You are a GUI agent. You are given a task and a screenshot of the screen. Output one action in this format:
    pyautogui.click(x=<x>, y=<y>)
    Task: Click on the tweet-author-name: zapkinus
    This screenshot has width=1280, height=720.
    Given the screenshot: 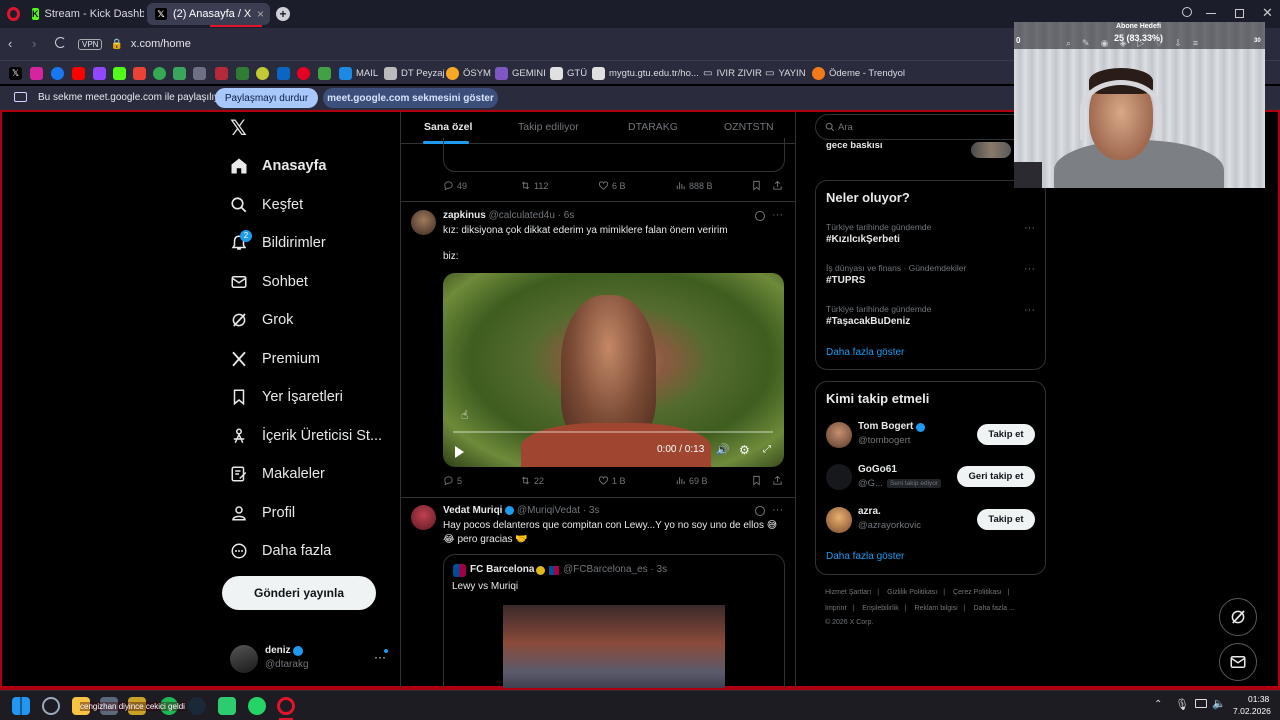 What is the action you would take?
    pyautogui.click(x=464, y=215)
    